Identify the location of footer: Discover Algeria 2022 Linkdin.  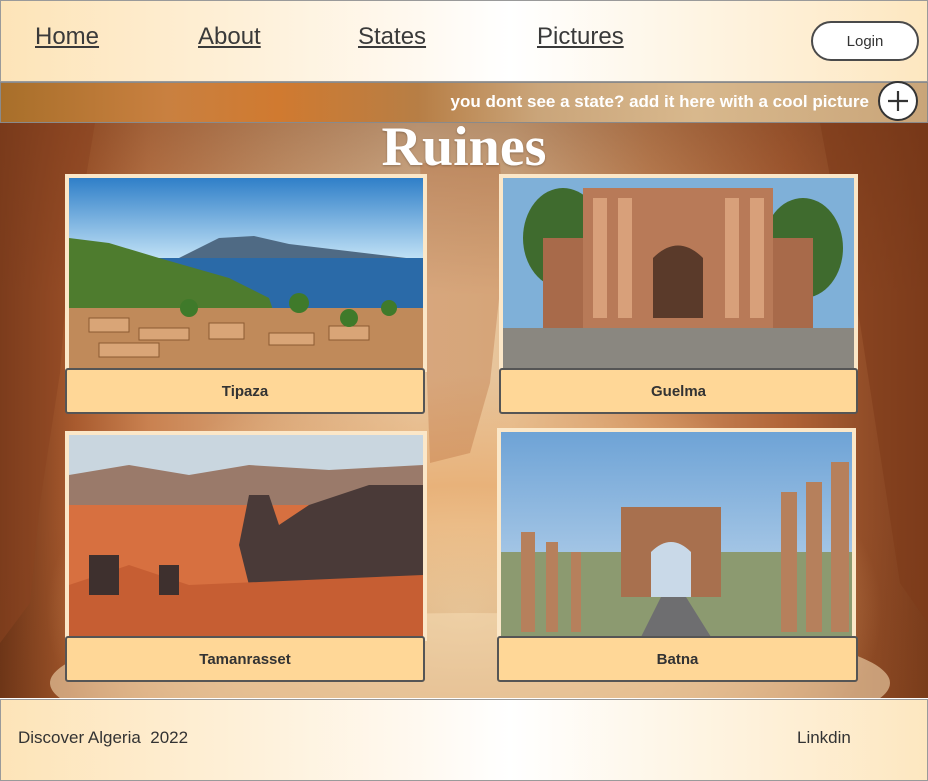
(464, 740).